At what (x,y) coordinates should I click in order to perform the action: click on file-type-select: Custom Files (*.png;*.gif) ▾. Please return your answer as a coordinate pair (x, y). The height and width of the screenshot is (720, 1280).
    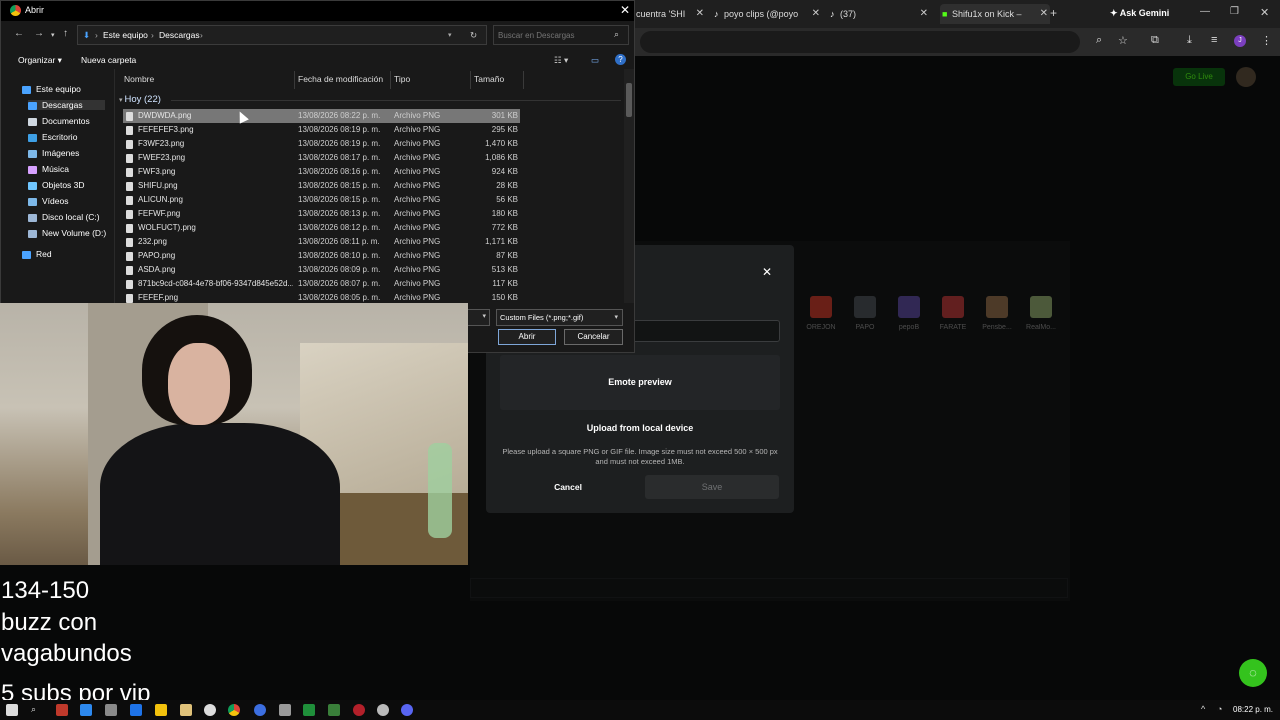
    Looking at the image, I should click on (559, 317).